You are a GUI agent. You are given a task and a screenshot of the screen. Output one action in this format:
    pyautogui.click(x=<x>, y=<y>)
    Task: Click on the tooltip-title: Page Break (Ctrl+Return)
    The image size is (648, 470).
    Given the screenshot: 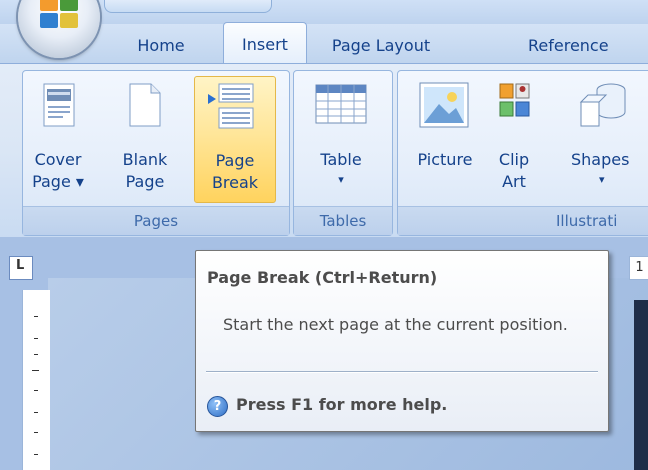 What is the action you would take?
    pyautogui.click(x=322, y=277)
    